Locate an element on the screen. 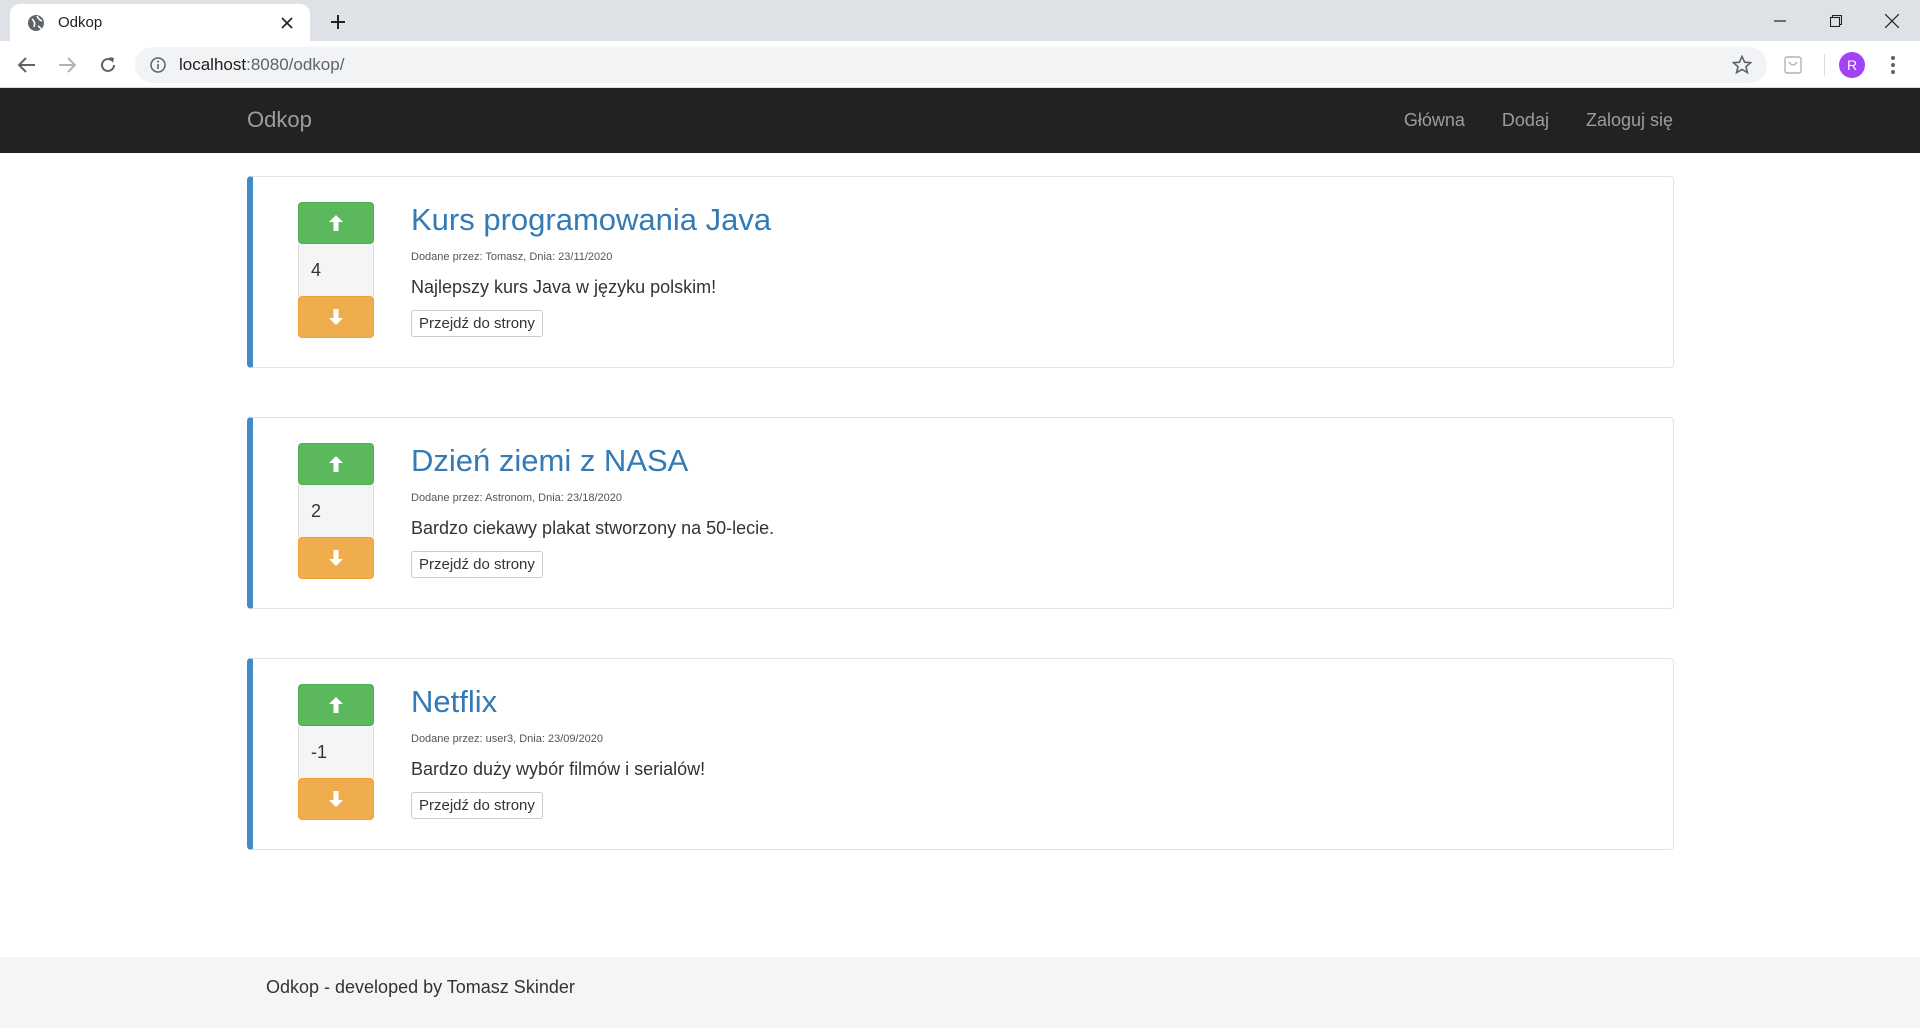  window-controls is located at coordinates (1836, 20).